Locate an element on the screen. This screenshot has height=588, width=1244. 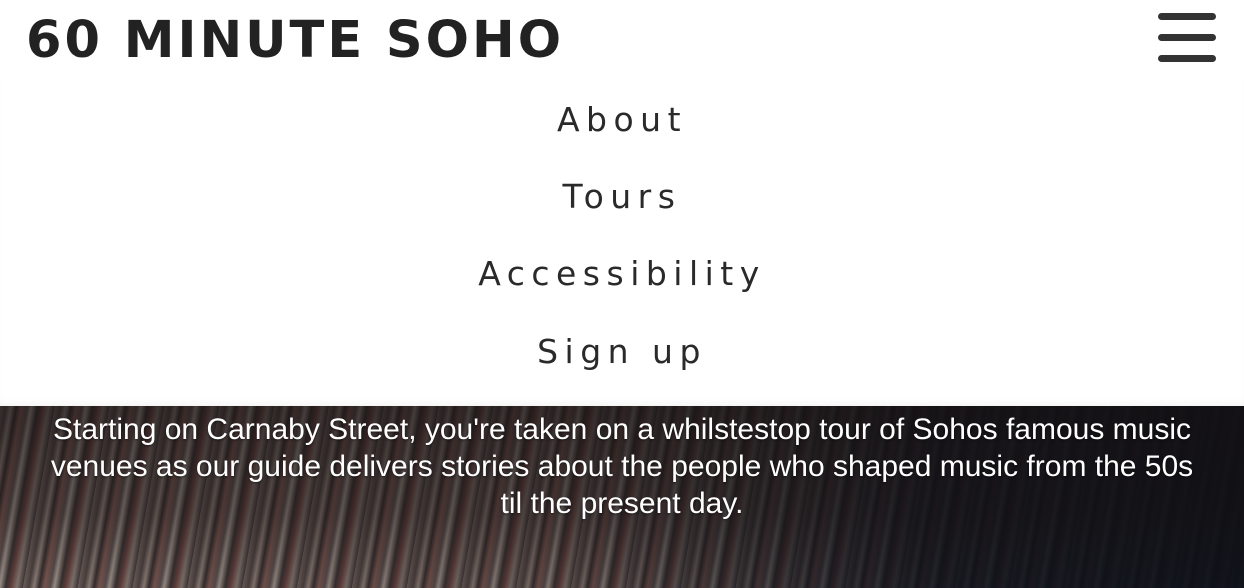
nav-item-tours: Tours is located at coordinates (622, 197).